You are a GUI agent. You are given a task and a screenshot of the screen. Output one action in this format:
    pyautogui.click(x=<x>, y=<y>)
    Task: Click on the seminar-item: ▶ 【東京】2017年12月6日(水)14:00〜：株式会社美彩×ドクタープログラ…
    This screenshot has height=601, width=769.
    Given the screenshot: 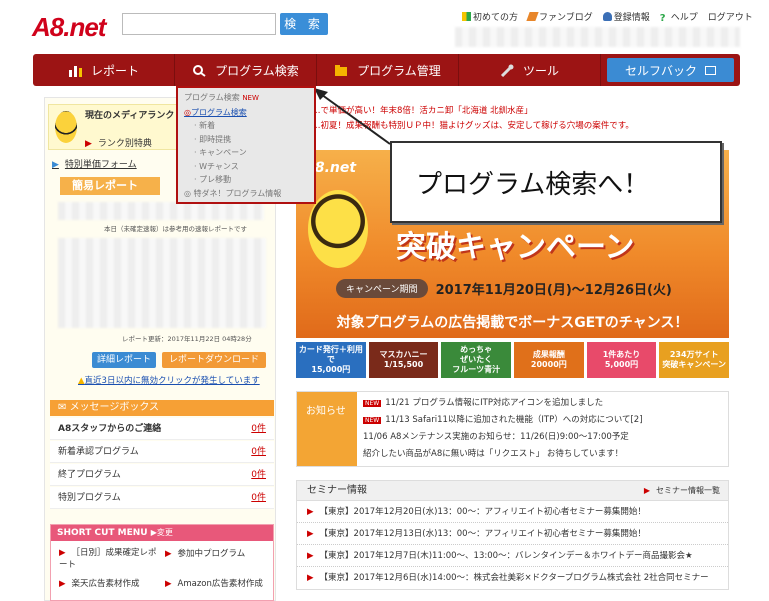 What is the action you would take?
    pyautogui.click(x=512, y=578)
    